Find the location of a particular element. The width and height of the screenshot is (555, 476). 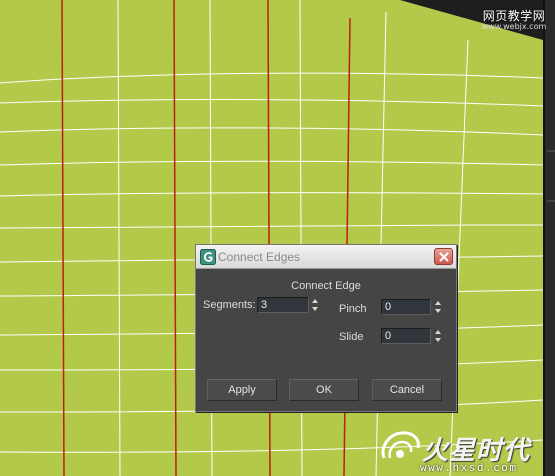

slide-spinner-arrows is located at coordinates (438, 336).